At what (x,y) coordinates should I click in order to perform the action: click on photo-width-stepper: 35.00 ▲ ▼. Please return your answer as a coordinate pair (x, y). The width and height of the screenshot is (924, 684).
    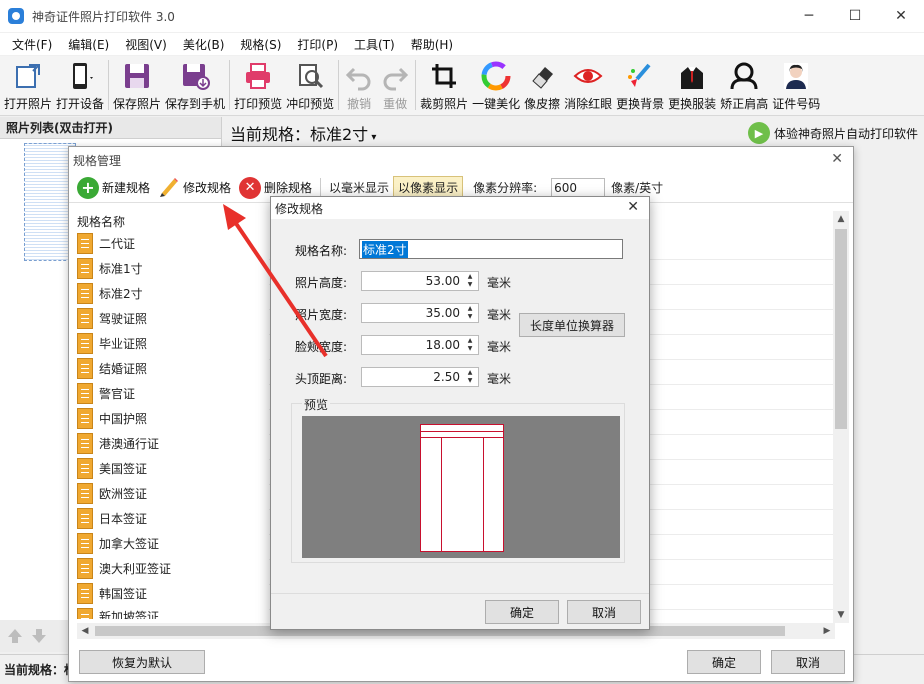
    Looking at the image, I should click on (420, 313).